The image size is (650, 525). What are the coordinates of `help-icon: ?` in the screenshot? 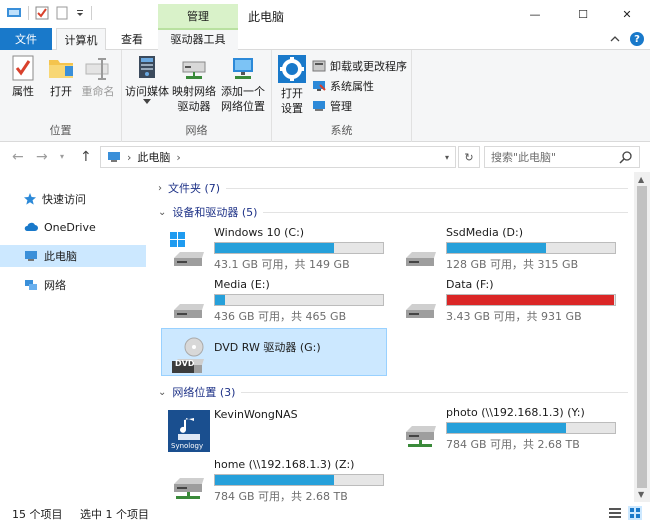 It's located at (637, 39).